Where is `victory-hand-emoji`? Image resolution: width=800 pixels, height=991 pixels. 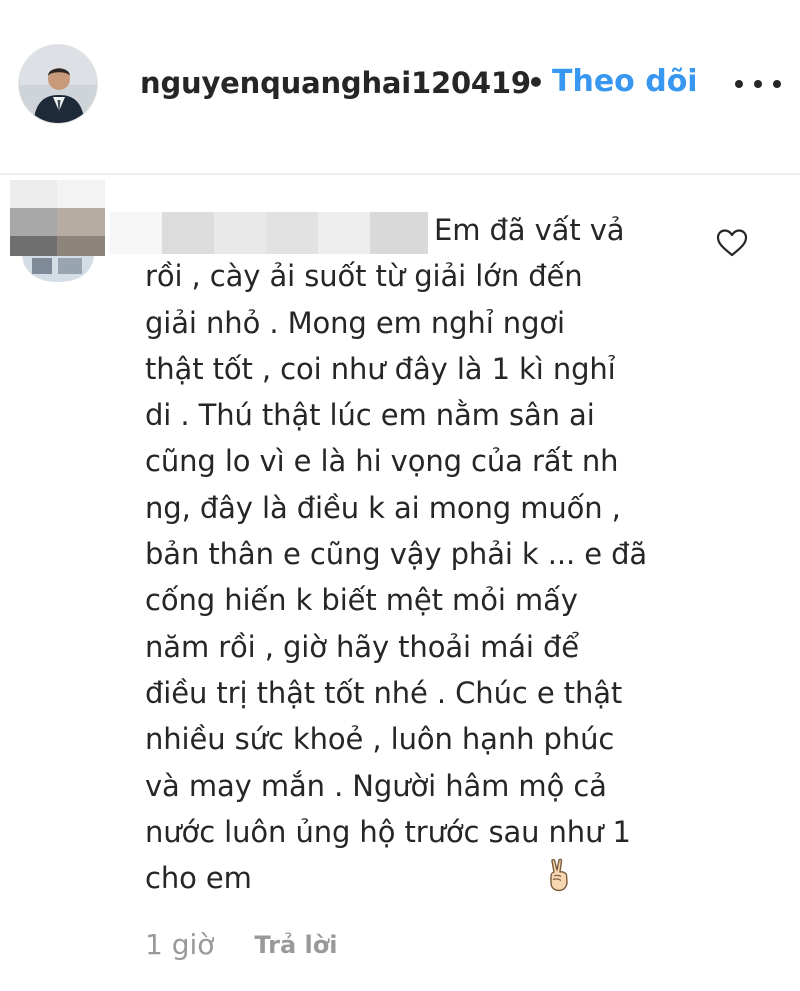 victory-hand-emoji is located at coordinates (413, 875).